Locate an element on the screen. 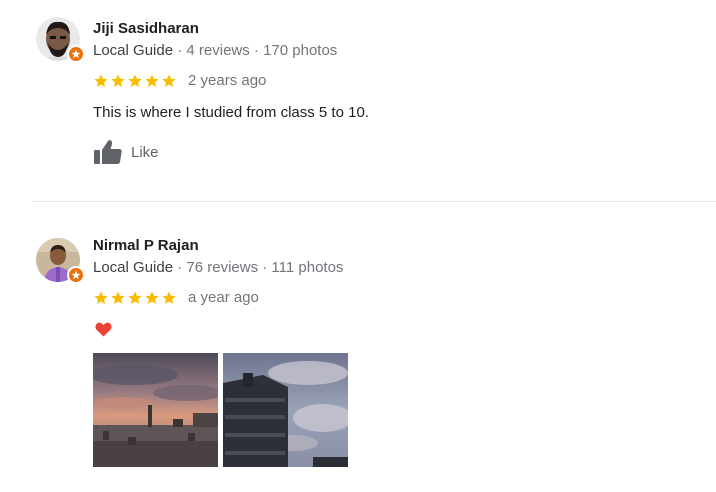 This screenshot has height=492, width=716. reviewer-stats: Local Guide · 76 reviews · 111 photos is located at coordinates (218, 267).